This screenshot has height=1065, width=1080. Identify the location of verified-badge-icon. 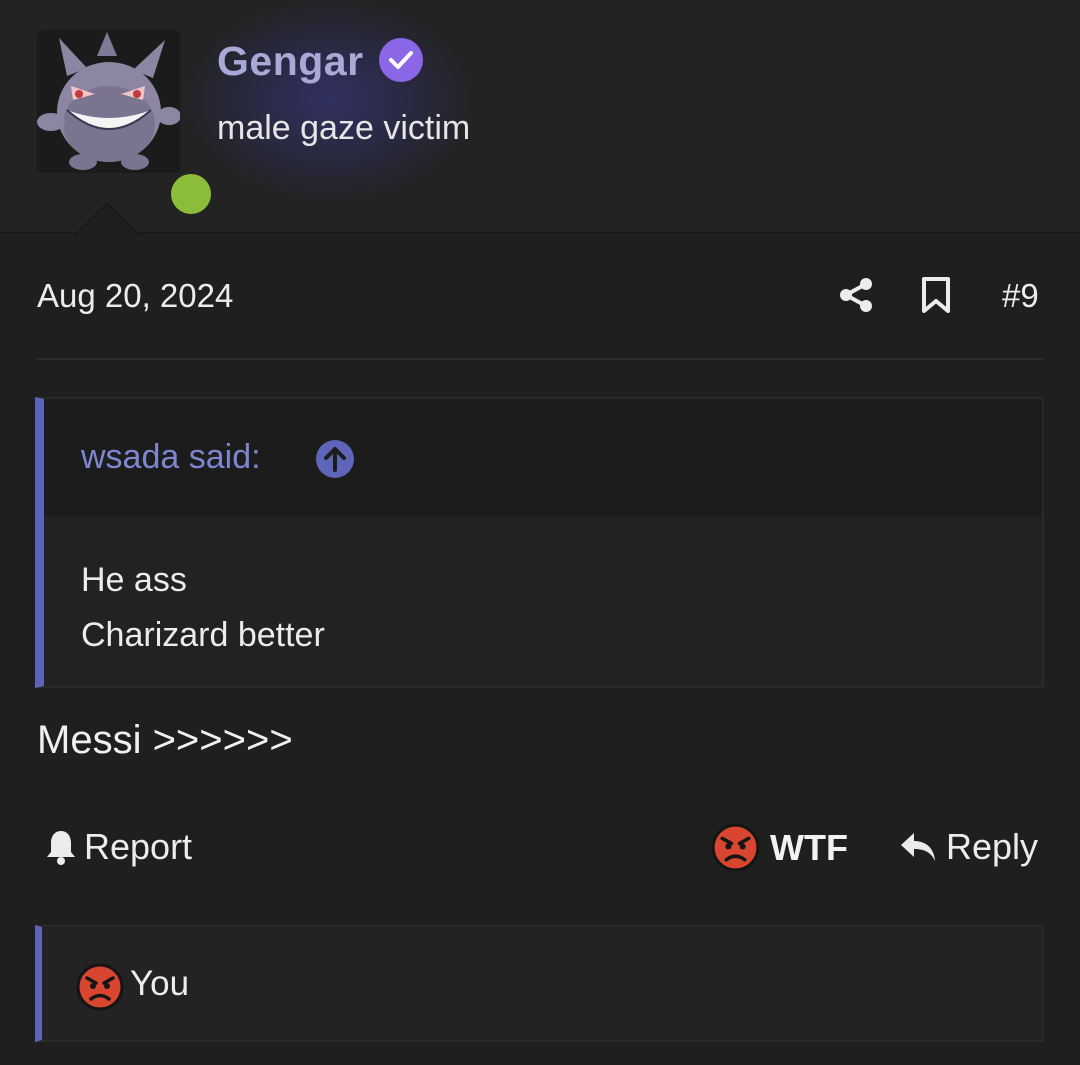
(401, 60).